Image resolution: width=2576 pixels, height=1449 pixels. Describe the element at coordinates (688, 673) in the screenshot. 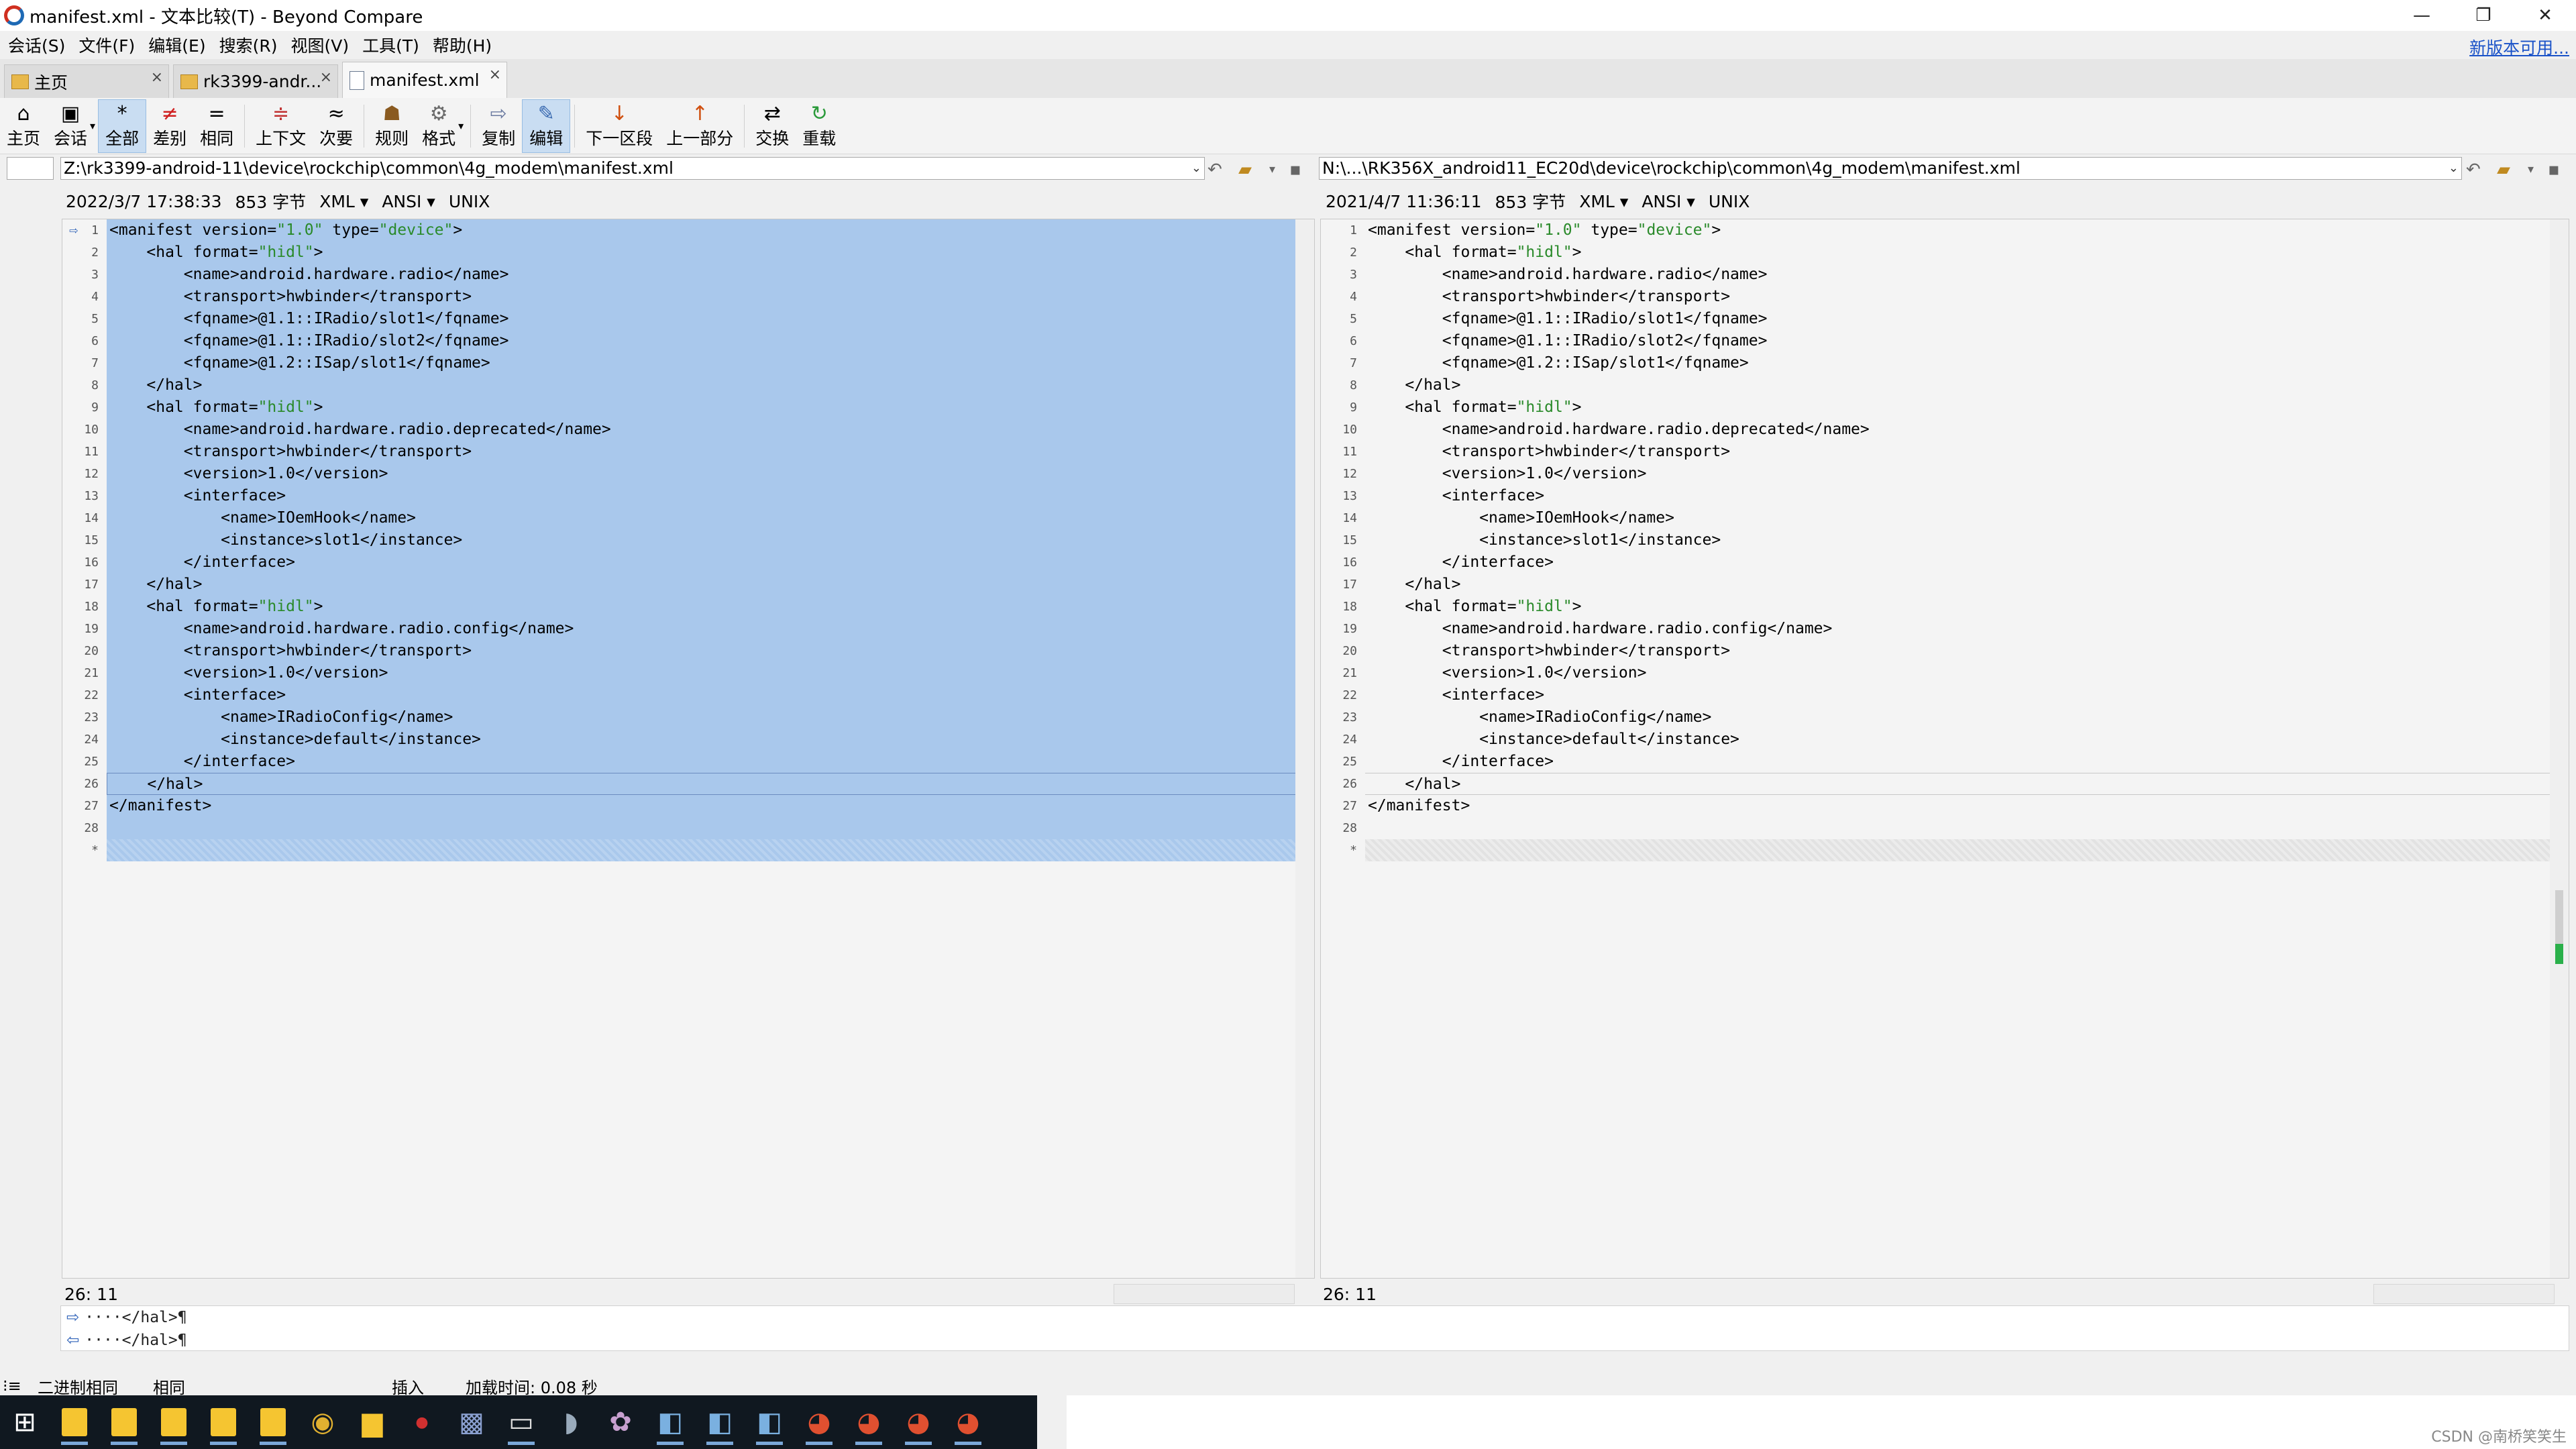

I see `code-line: 21 <version>1.0</version>` at that location.